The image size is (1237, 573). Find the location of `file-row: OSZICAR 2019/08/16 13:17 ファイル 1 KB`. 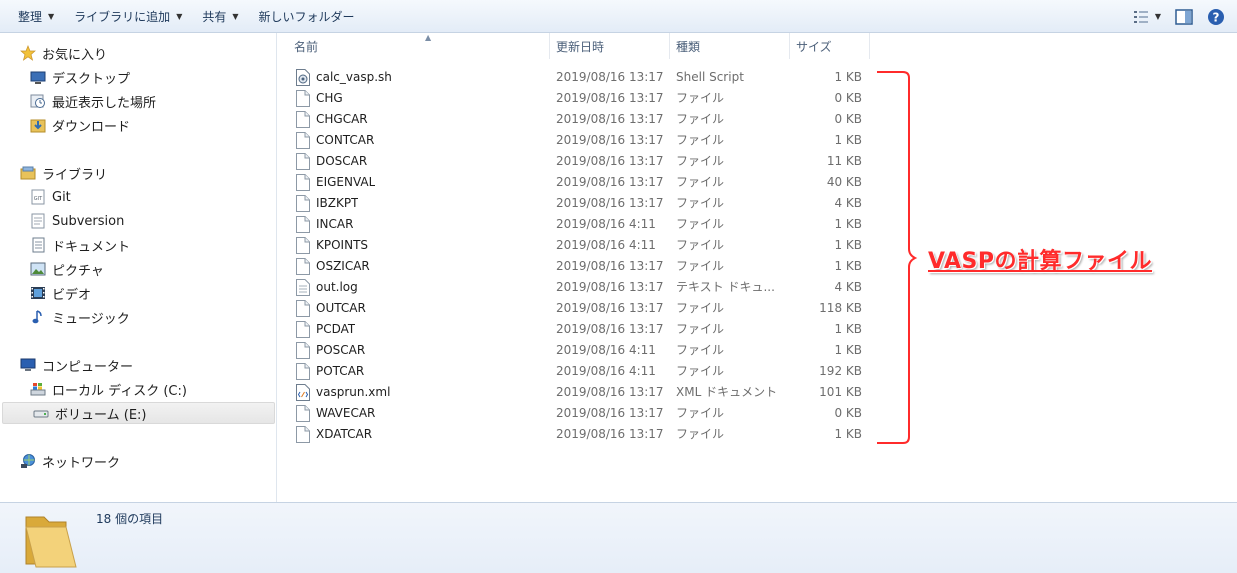

file-row: OSZICAR 2019/08/16 13:17 ファイル 1 KB is located at coordinates (578, 266).